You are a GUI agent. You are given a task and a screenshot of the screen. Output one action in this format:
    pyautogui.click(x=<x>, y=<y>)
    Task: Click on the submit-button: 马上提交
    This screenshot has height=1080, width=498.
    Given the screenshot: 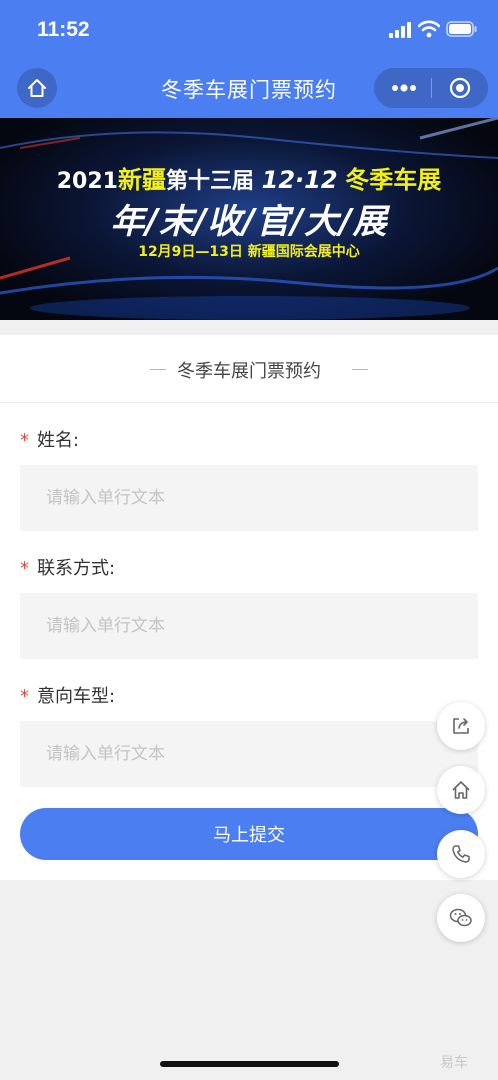 What is the action you would take?
    pyautogui.click(x=249, y=834)
    